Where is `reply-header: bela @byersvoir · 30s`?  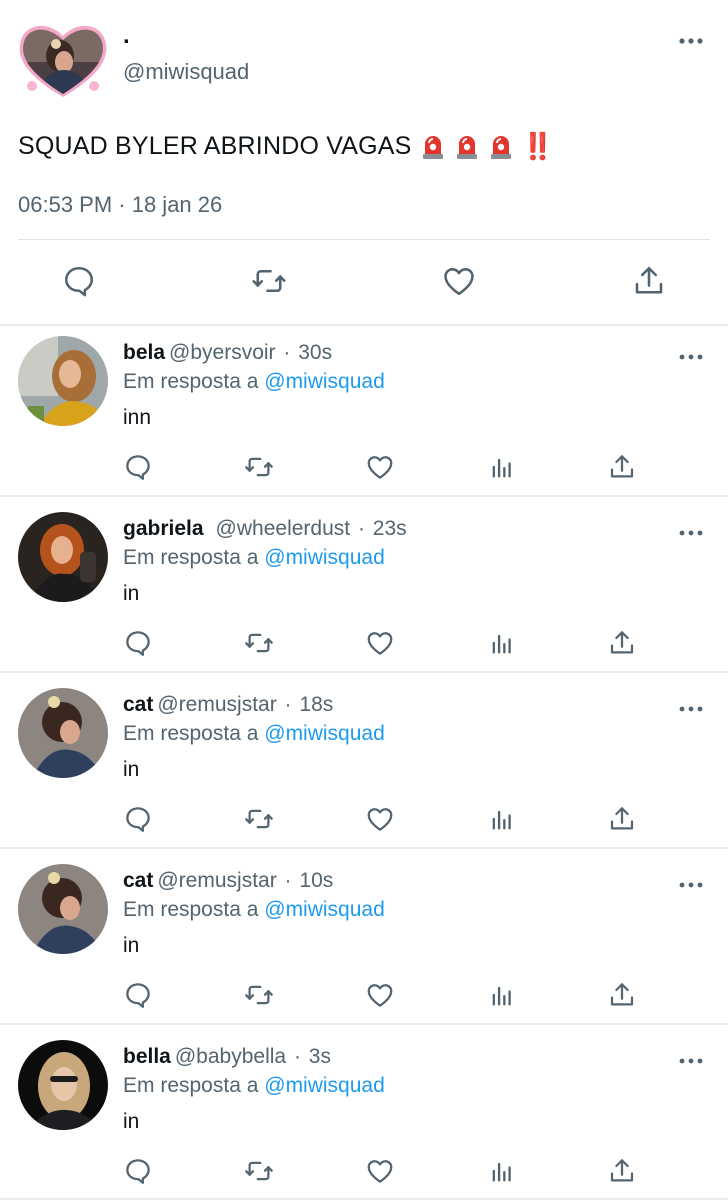
reply-header: bela @byersvoir · 30s is located at coordinates (227, 353).